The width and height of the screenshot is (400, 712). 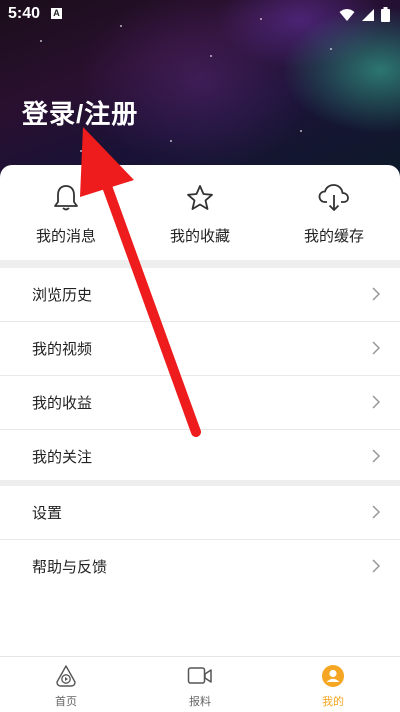 I want to click on quick-actions-card: 我的消息 我的收藏 我的缓存, so click(x=200, y=212).